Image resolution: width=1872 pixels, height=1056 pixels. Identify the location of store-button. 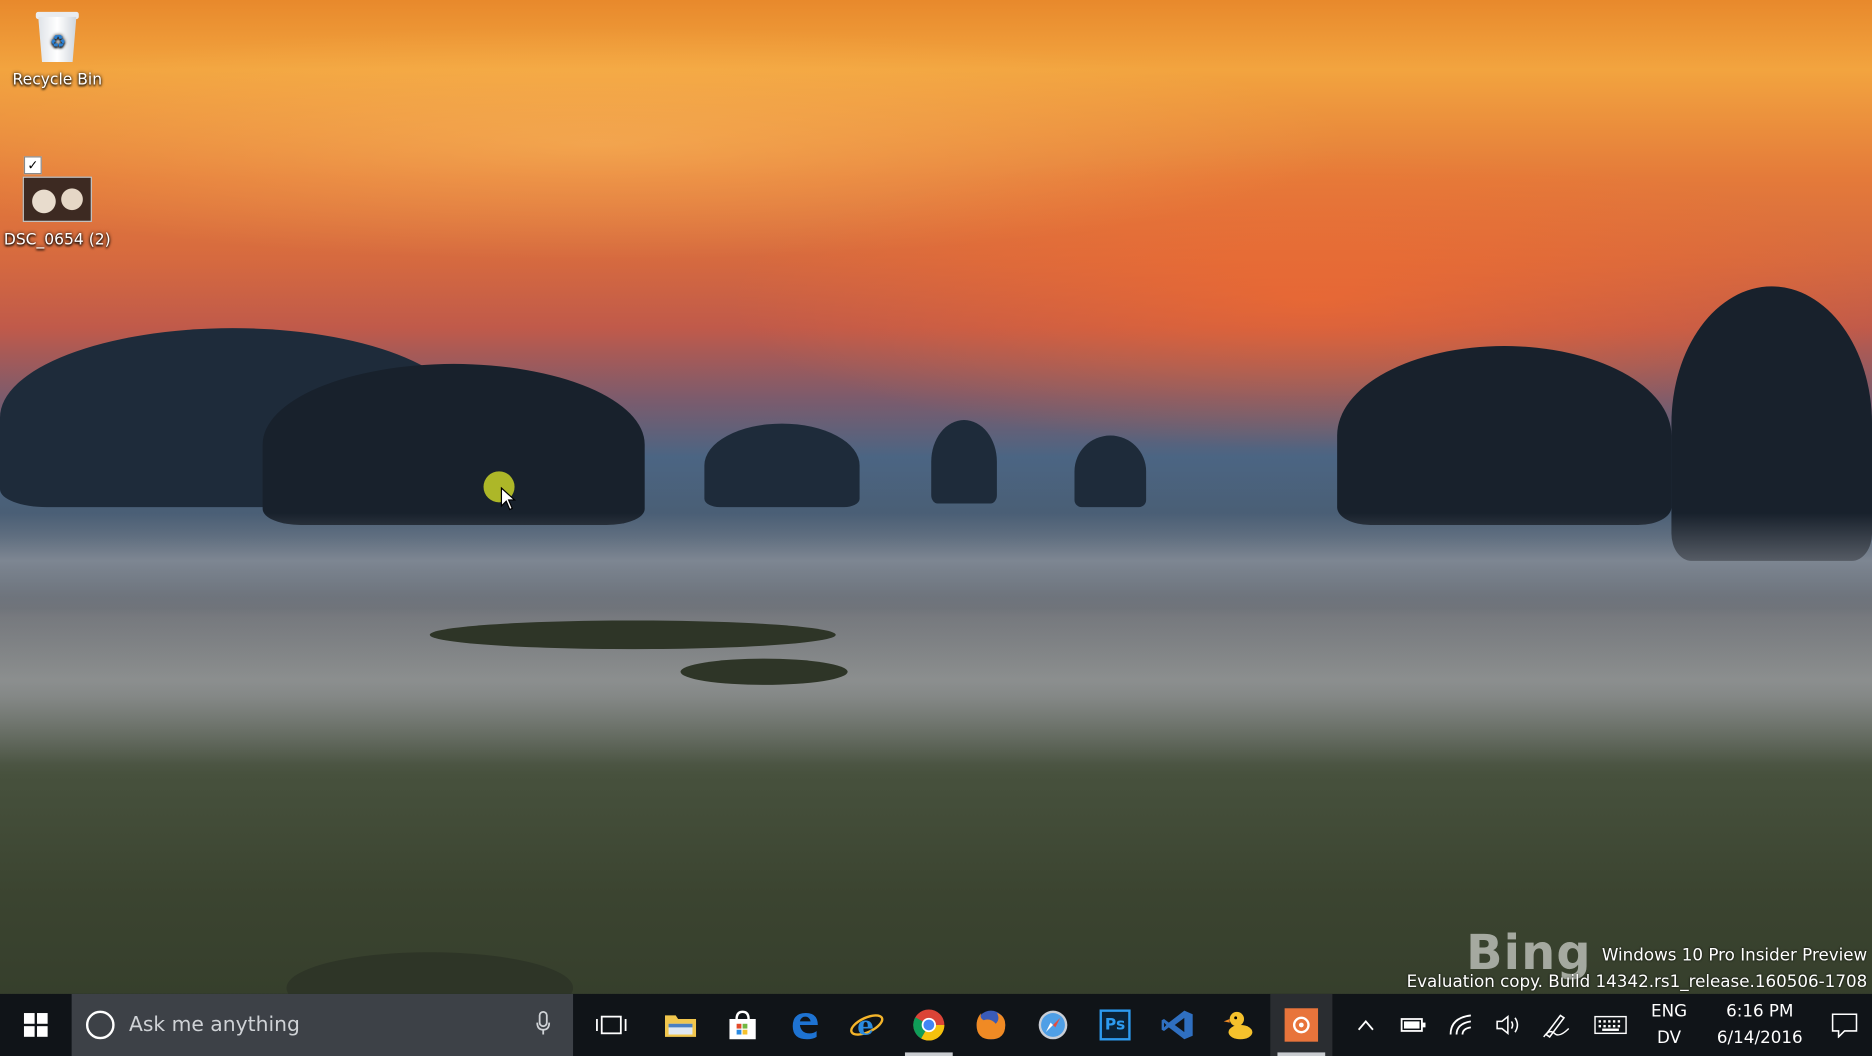
(743, 1025).